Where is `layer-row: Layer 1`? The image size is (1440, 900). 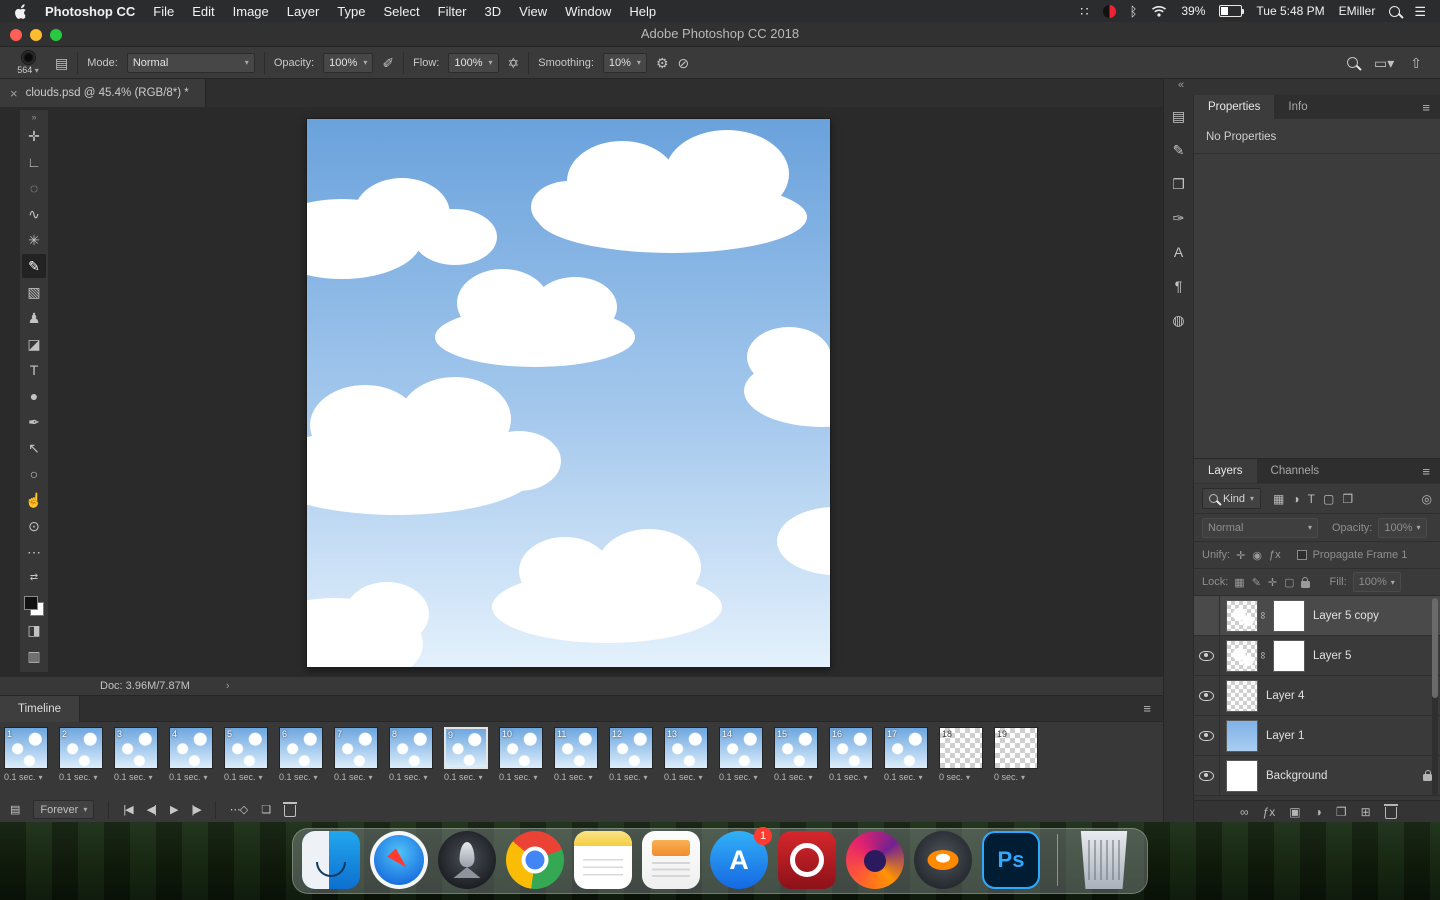 layer-row: Layer 1 is located at coordinates (1317, 736).